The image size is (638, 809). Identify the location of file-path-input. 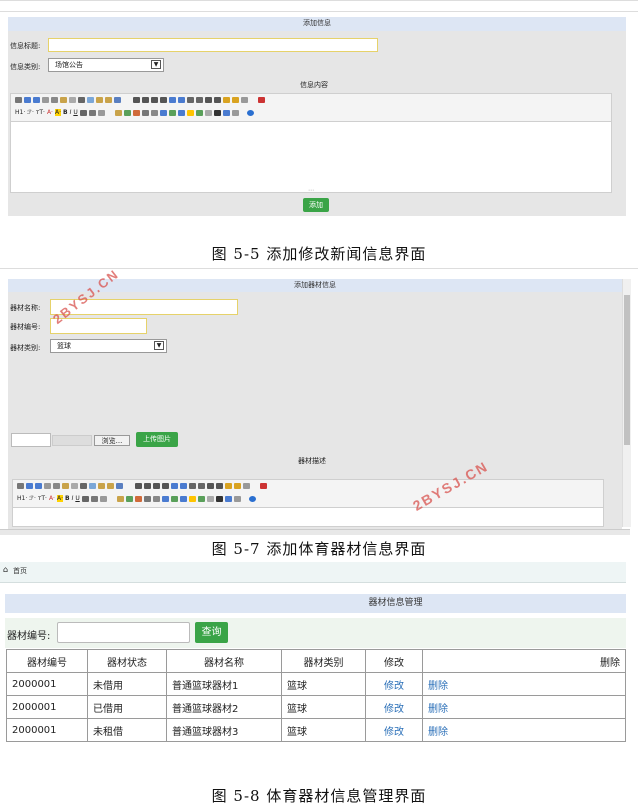
(31, 440).